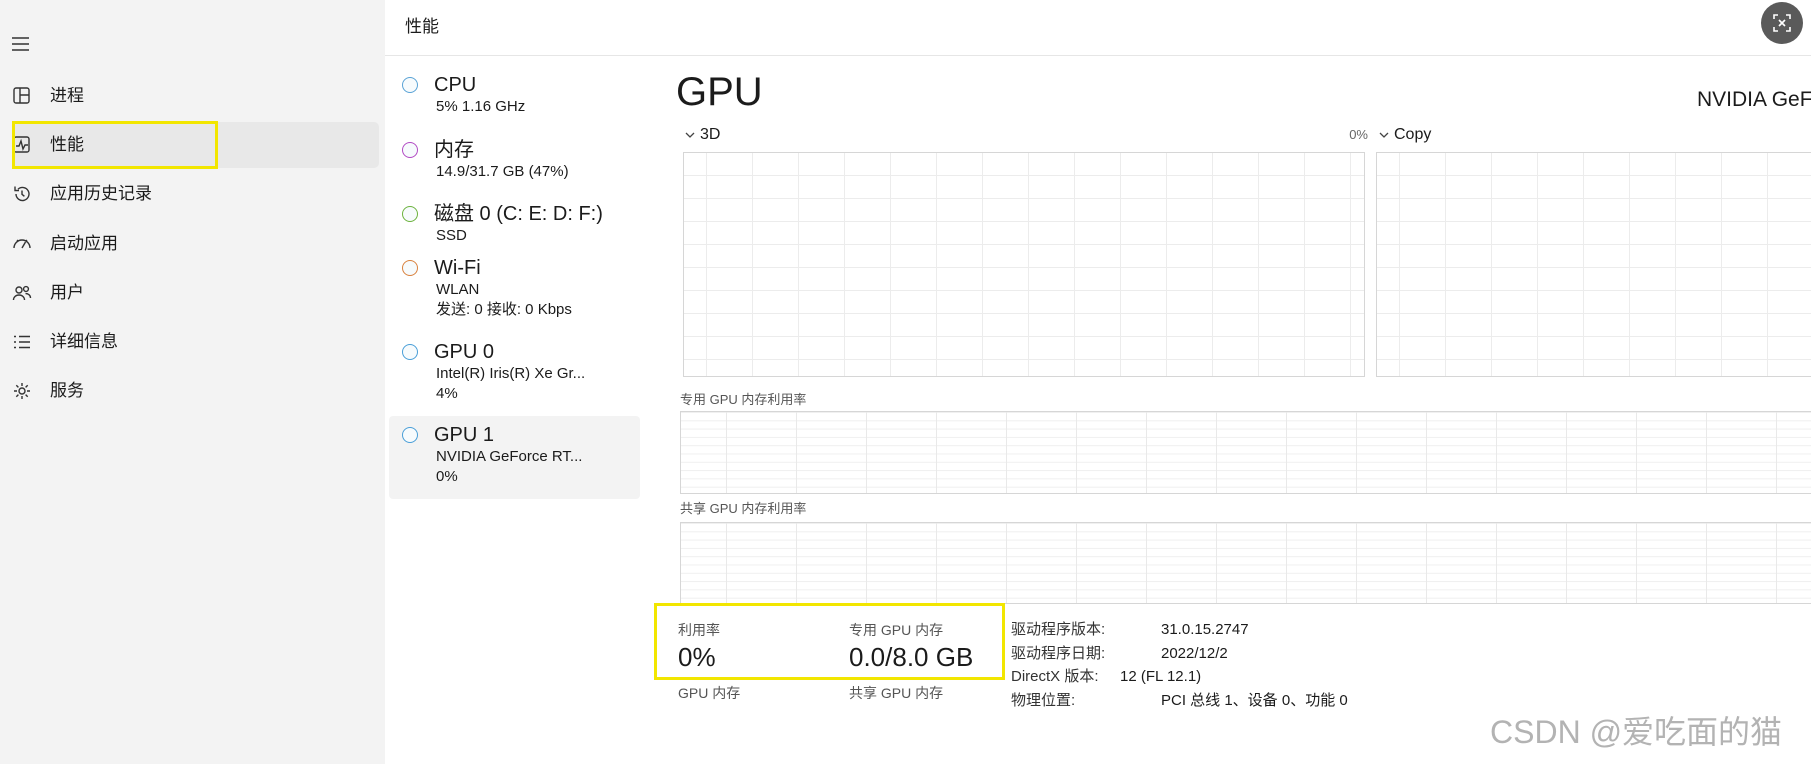  Describe the element at coordinates (1161, 676) in the screenshot. I see `directx-version-value: 12 (FL 12.1)` at that location.